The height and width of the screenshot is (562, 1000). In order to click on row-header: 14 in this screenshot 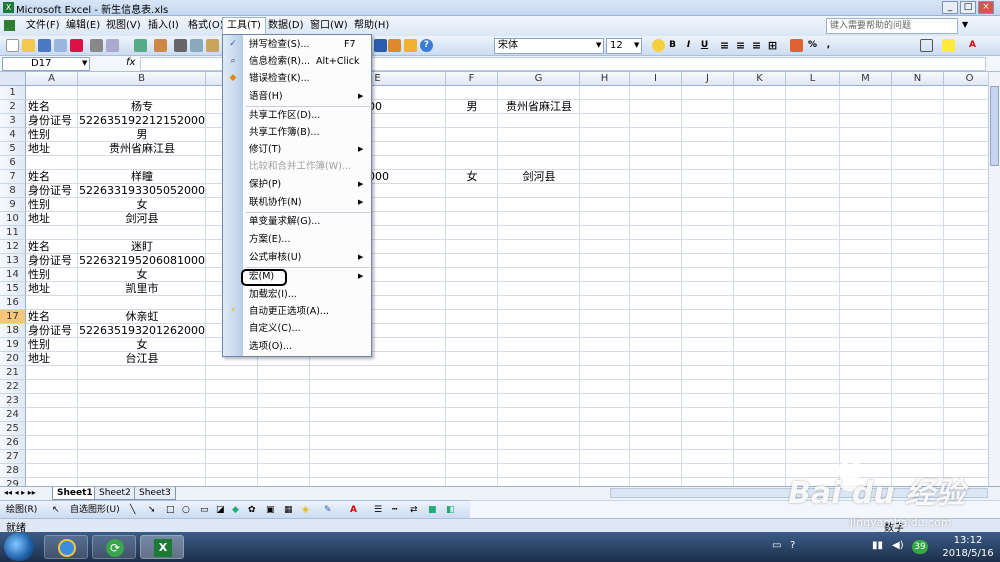, I will do `click(13, 275)`.